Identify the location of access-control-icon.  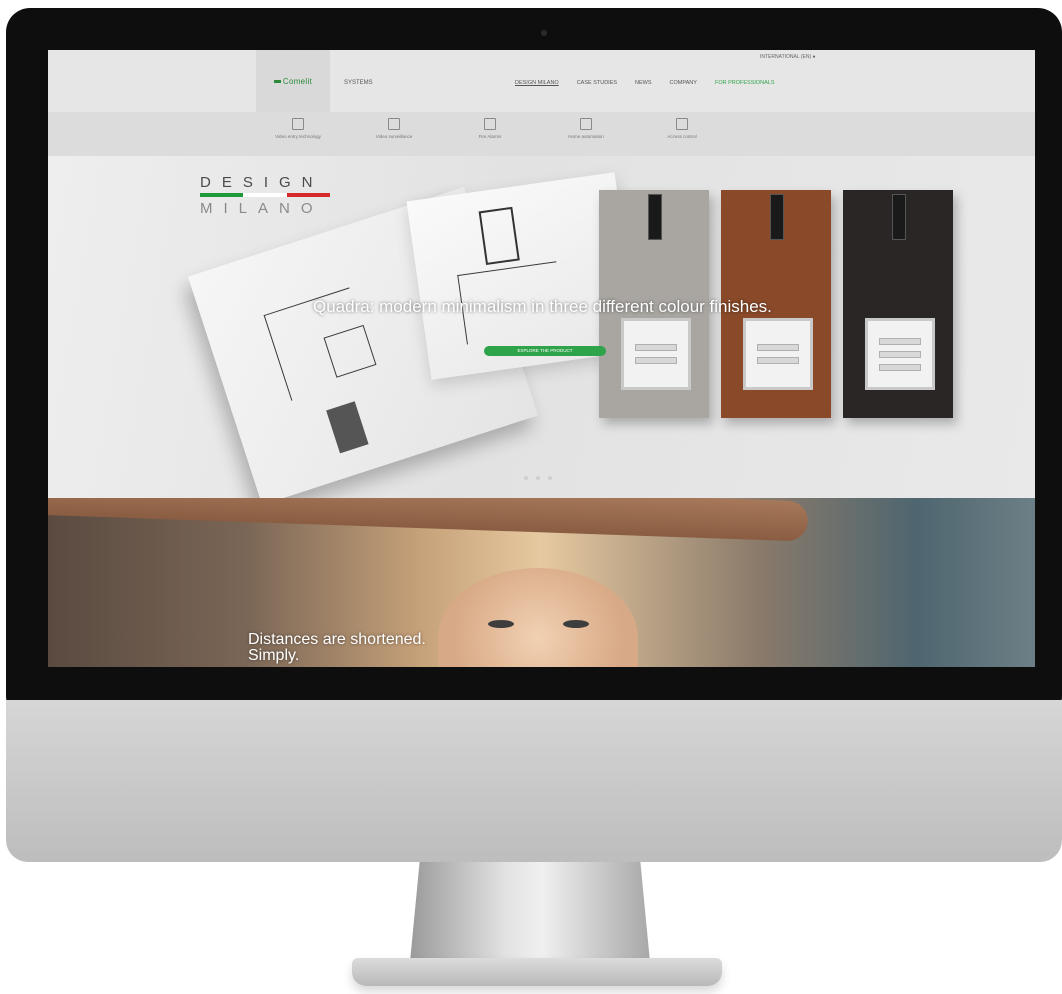
(682, 124).